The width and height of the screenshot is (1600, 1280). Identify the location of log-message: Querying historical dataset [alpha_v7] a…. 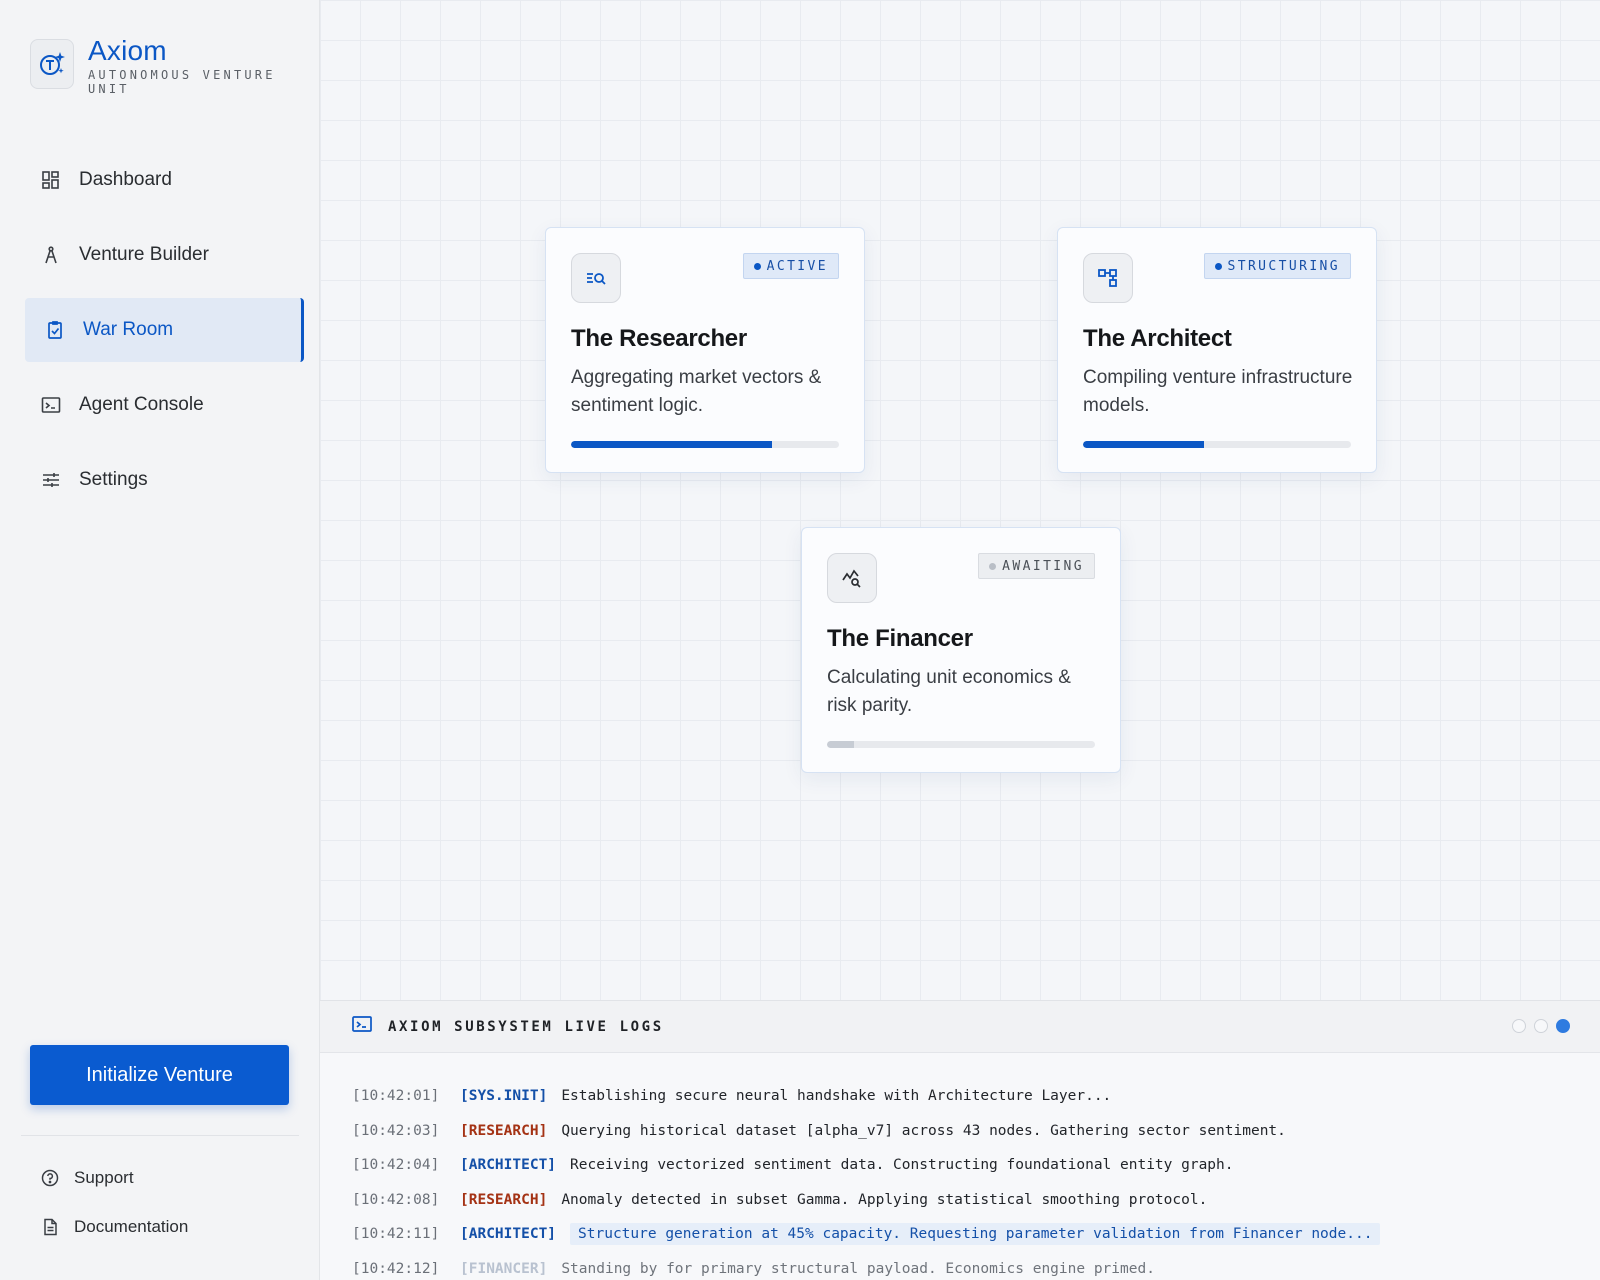
(923, 1130).